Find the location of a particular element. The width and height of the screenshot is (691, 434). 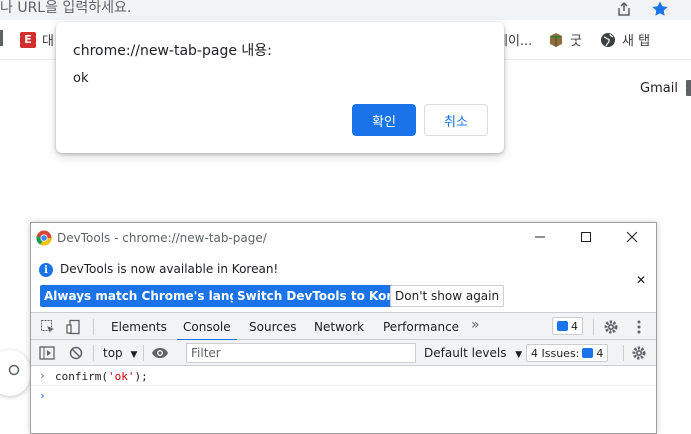

sidebar-toggle-icon is located at coordinates (47, 353).